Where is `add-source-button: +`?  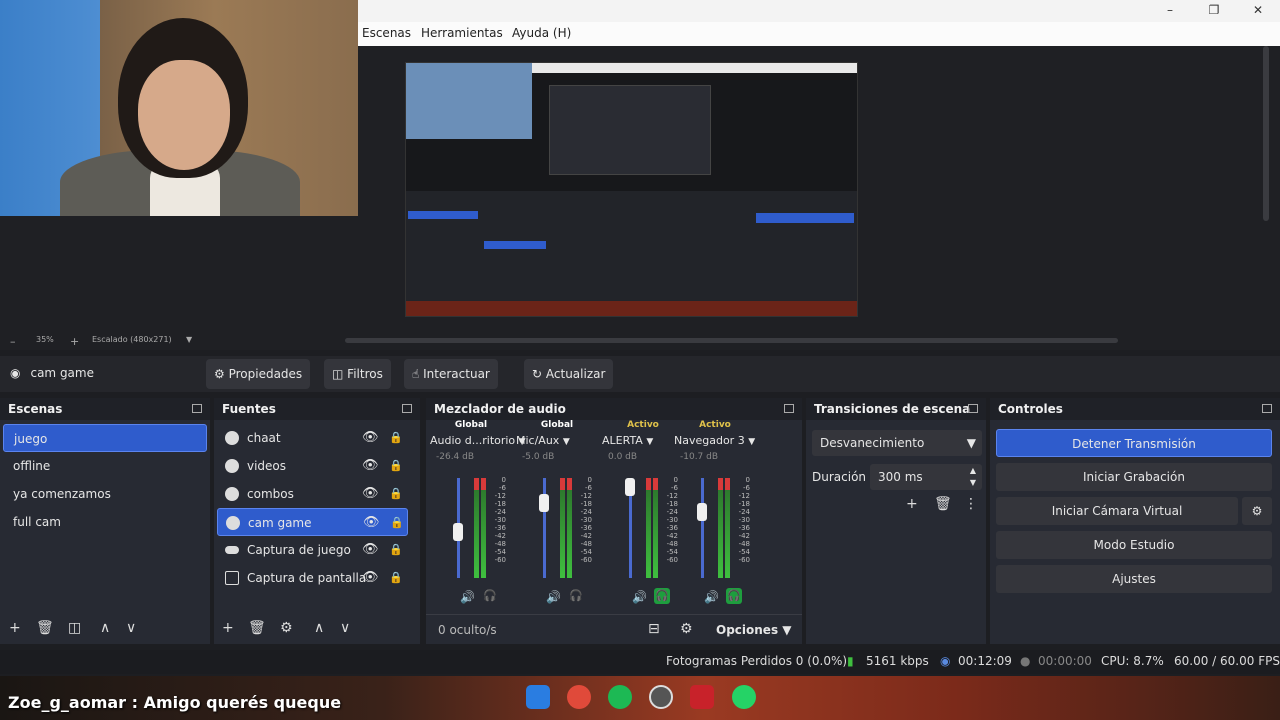
add-source-button: + is located at coordinates (228, 628).